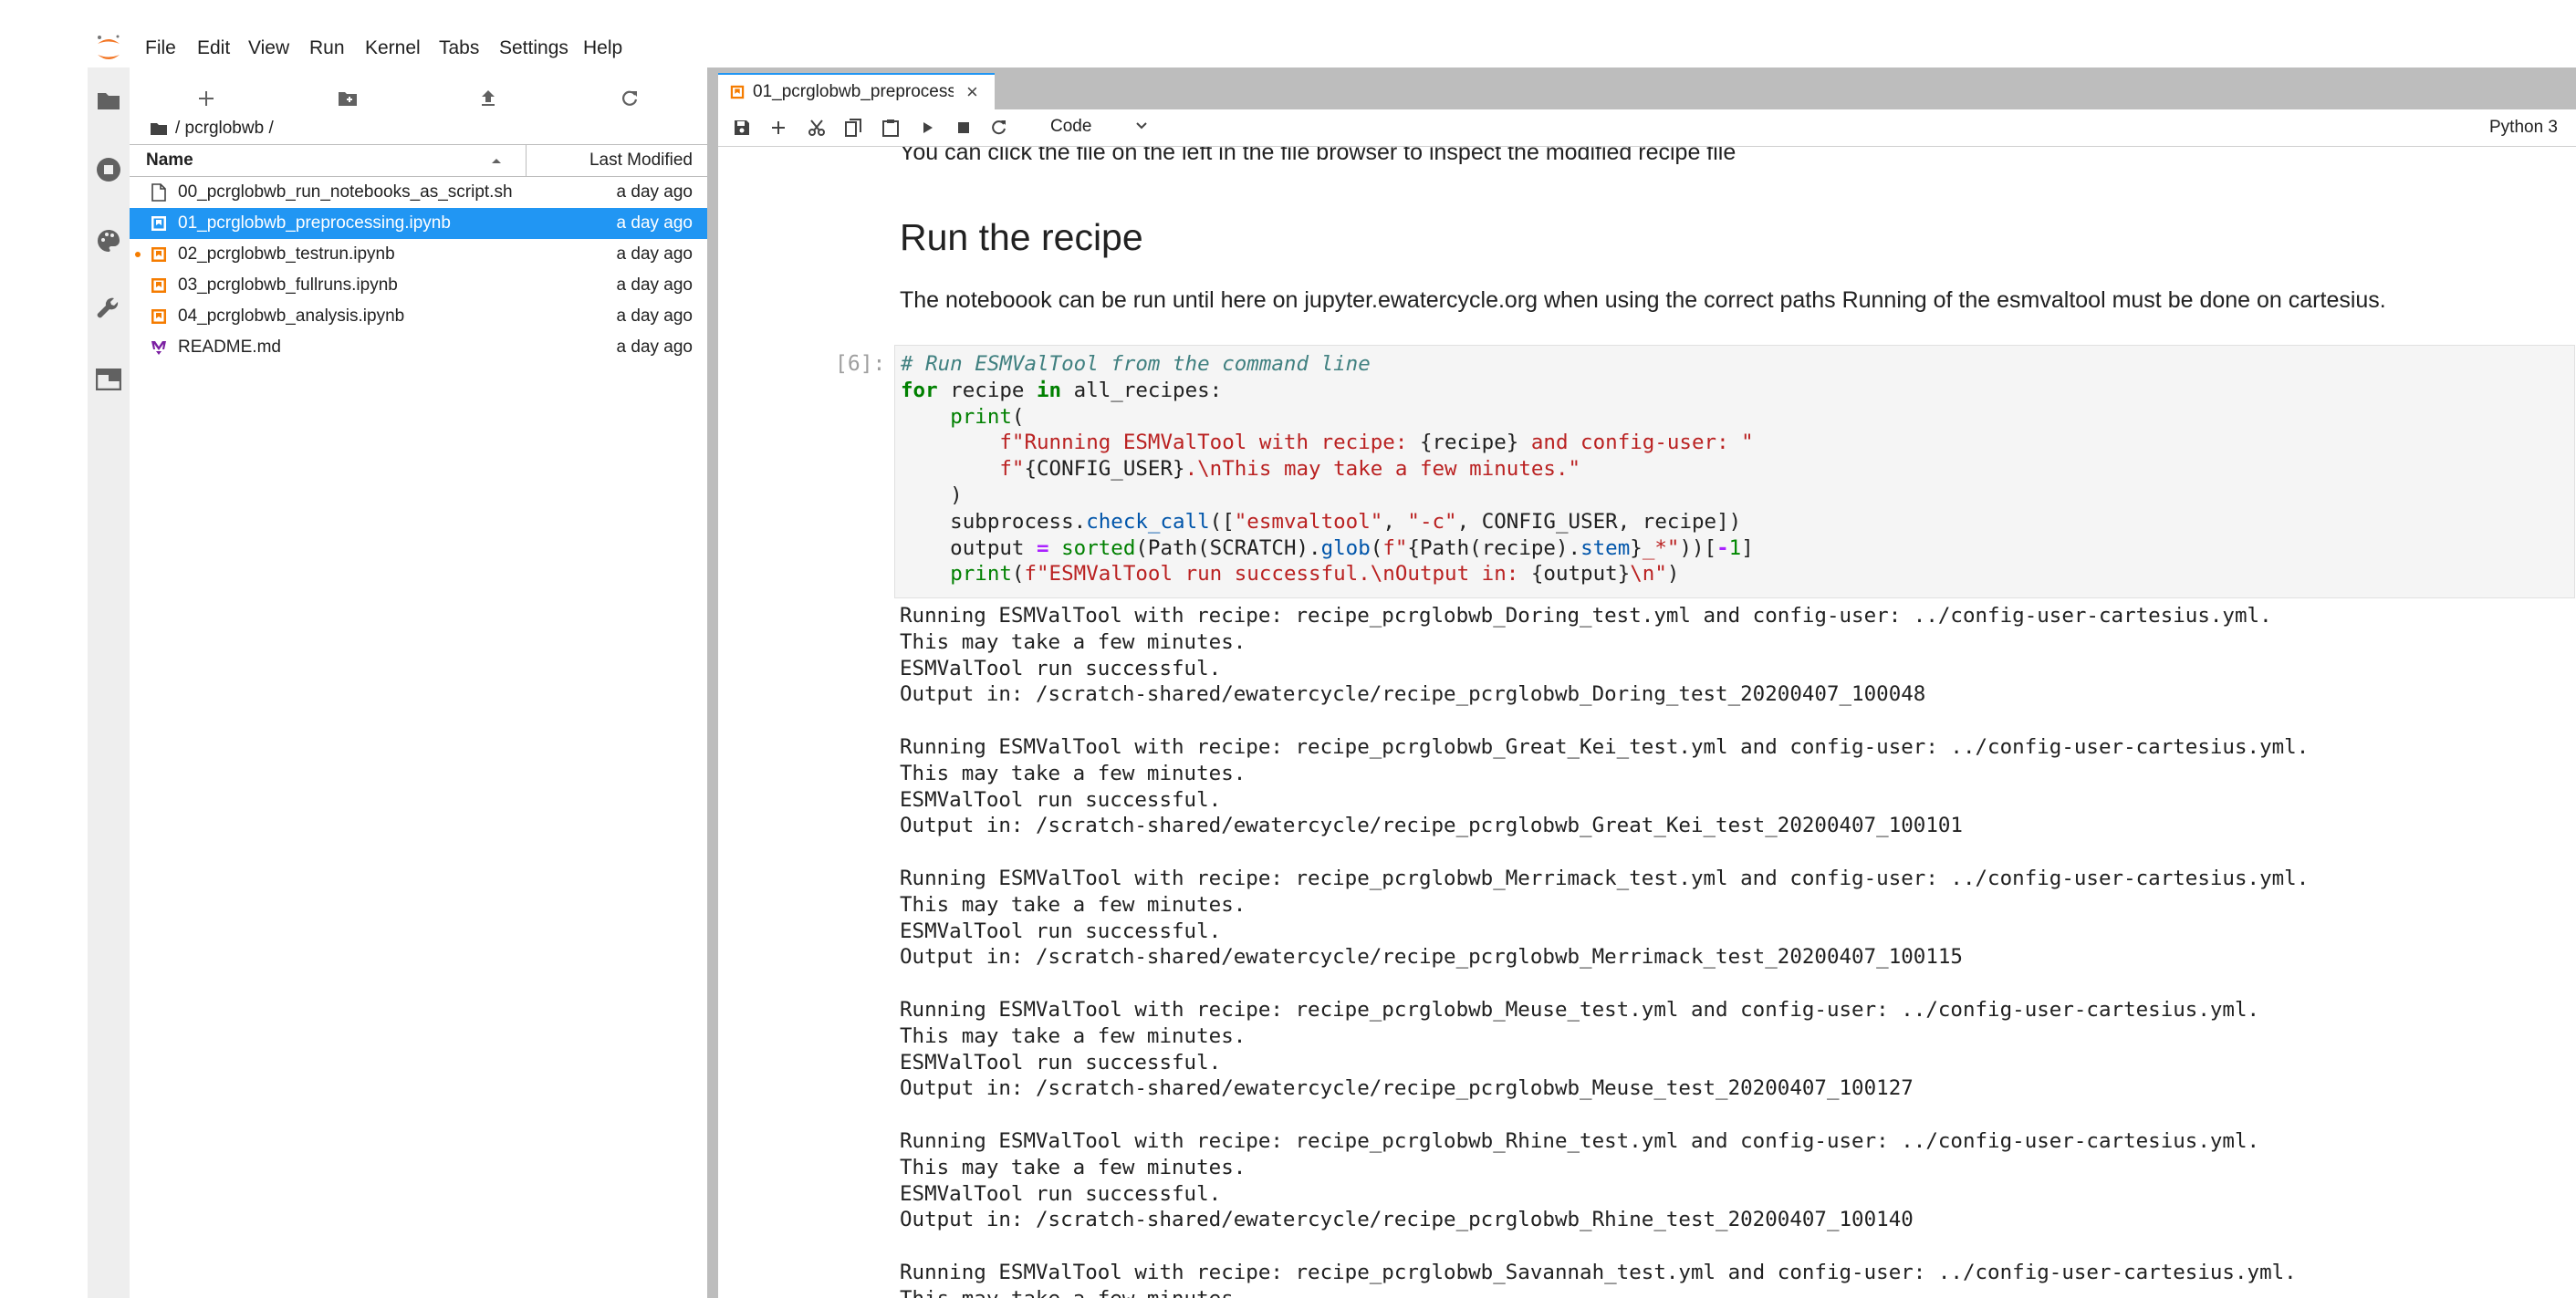  What do you see at coordinates (206, 98) in the screenshot?
I see `new-launcher-button` at bounding box center [206, 98].